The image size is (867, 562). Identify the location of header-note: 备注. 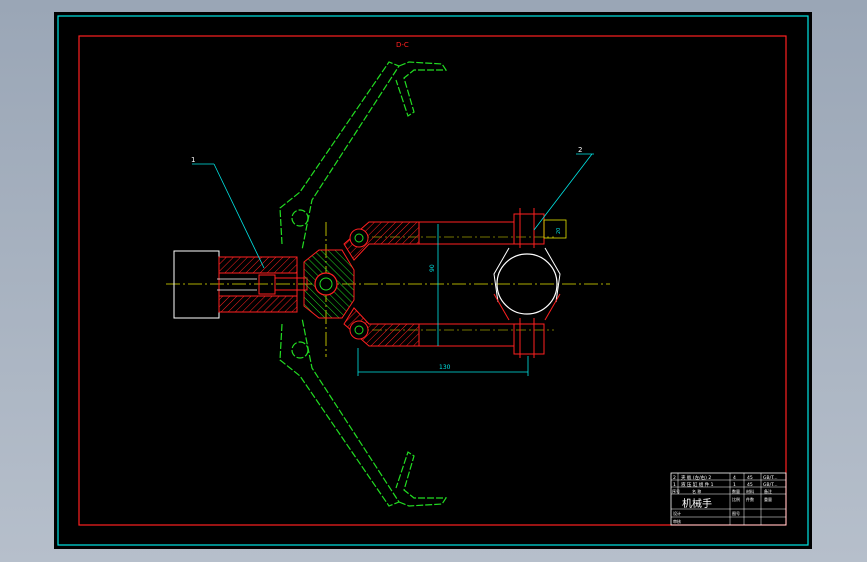
(768, 491).